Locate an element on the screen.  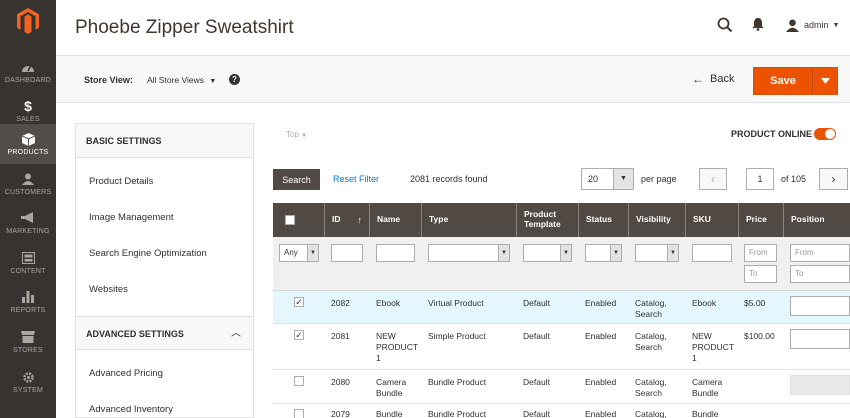
nav-label: CONTENT is located at coordinates (28, 271).